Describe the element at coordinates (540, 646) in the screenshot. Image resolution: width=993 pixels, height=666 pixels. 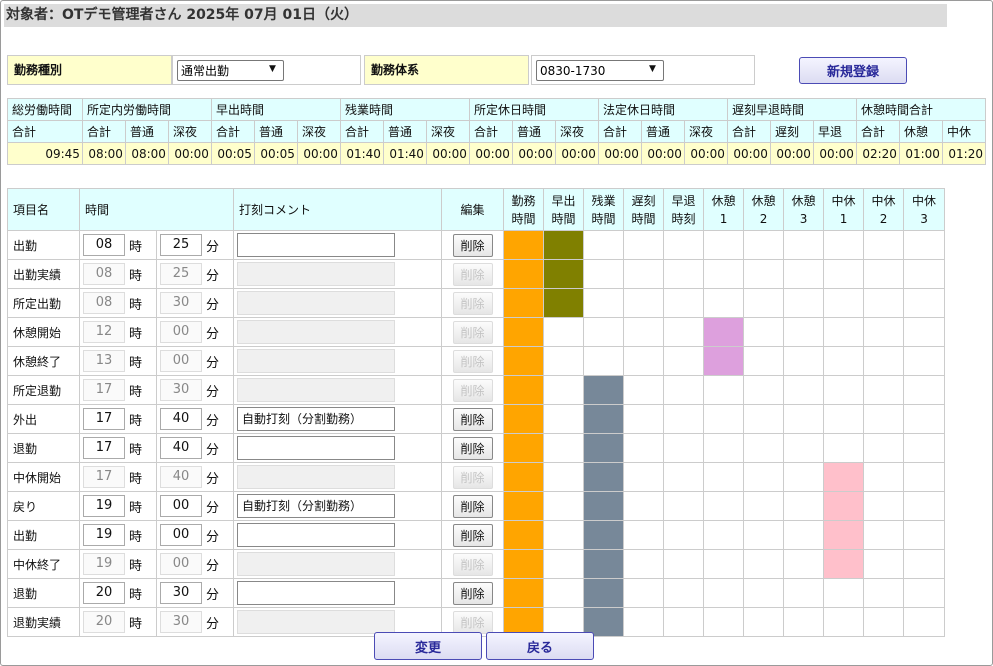
I see `back-button: 戻る` at that location.